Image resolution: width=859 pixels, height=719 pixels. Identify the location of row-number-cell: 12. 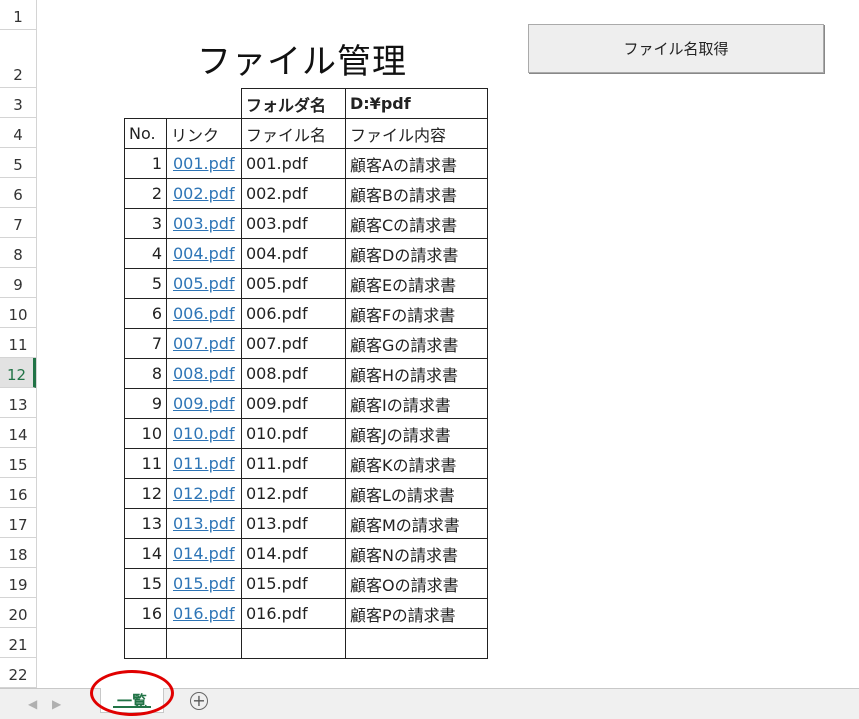
(145, 493).